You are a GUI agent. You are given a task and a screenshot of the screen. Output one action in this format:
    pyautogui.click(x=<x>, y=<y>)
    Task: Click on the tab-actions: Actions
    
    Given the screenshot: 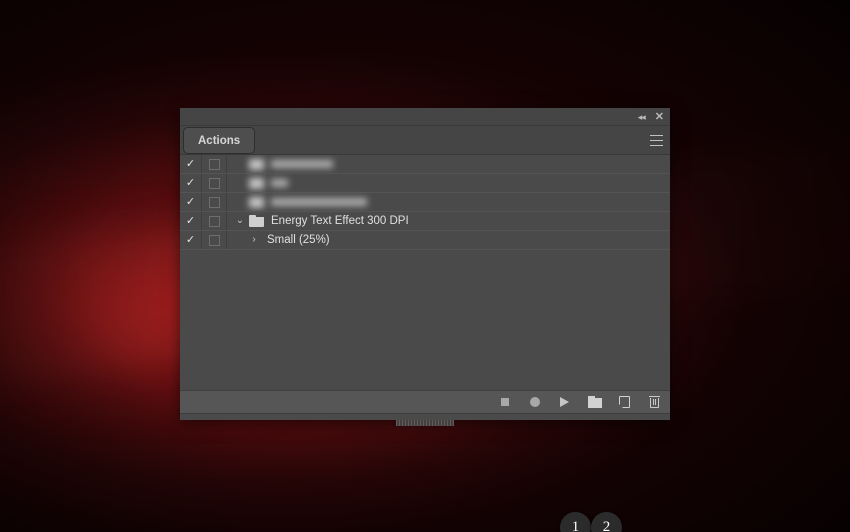 What is the action you would take?
    pyautogui.click(x=219, y=140)
    